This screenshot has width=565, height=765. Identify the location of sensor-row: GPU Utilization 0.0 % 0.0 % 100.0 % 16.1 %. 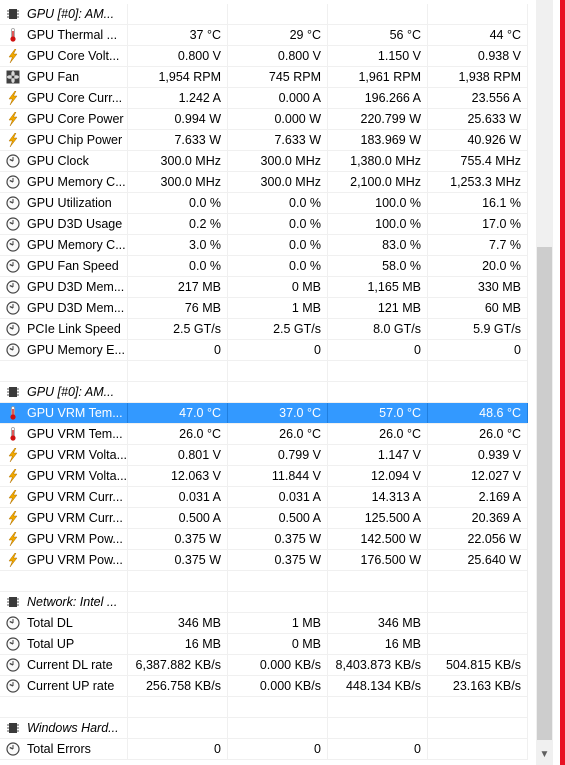
(264, 203).